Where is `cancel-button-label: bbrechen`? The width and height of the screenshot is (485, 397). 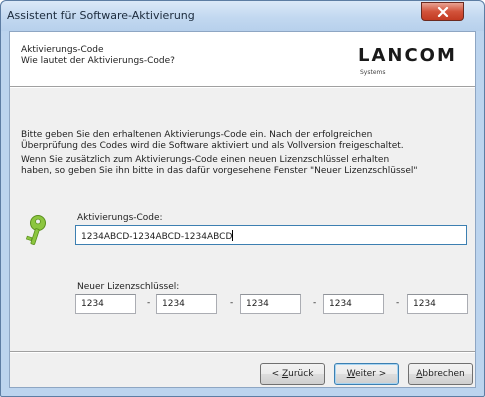
cancel-button-label: bbrechen is located at coordinates (443, 374).